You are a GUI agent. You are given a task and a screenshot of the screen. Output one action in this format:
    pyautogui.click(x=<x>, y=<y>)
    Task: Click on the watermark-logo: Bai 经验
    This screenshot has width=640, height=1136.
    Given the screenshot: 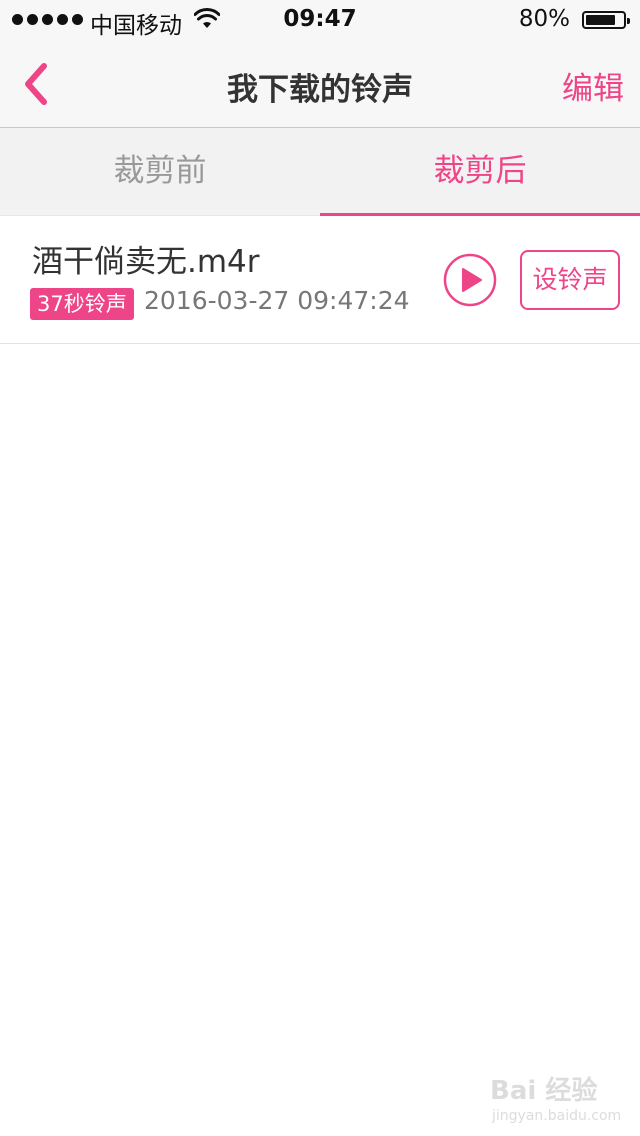 What is the action you would take?
    pyautogui.click(x=544, y=1091)
    